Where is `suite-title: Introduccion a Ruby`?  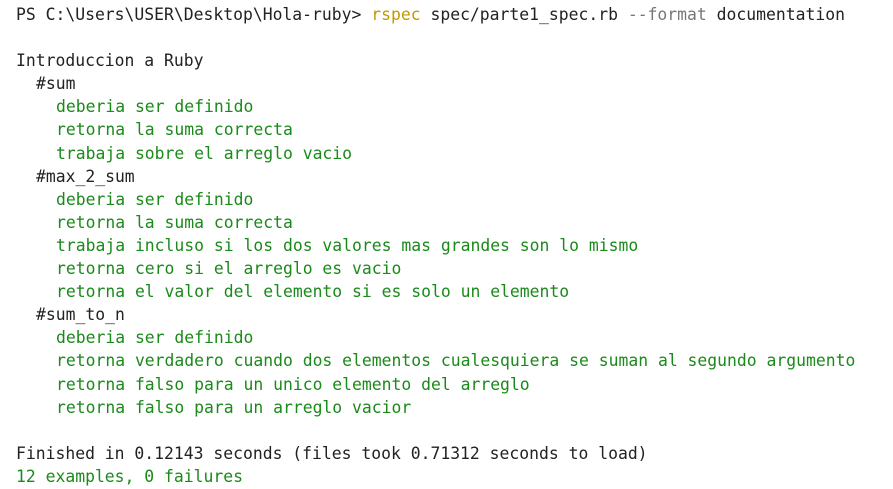 suite-title: Introduccion a Ruby is located at coordinates (110, 61).